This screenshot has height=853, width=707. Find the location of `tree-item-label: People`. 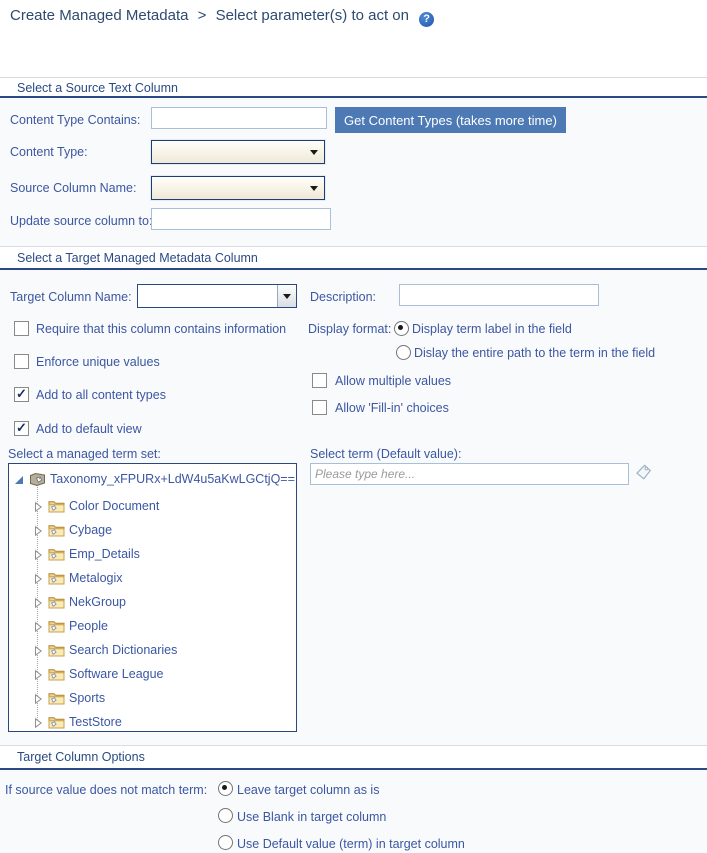

tree-item-label: People is located at coordinates (88, 626).